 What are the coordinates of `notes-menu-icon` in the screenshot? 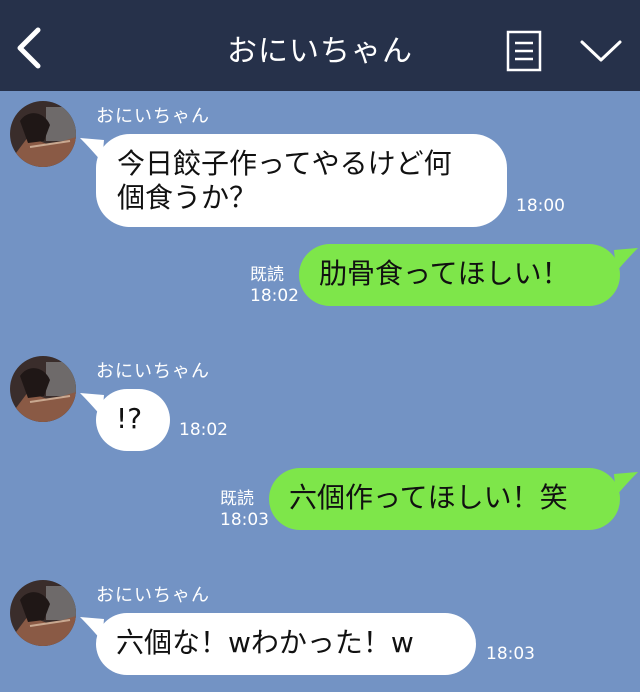 It's located at (524, 51).